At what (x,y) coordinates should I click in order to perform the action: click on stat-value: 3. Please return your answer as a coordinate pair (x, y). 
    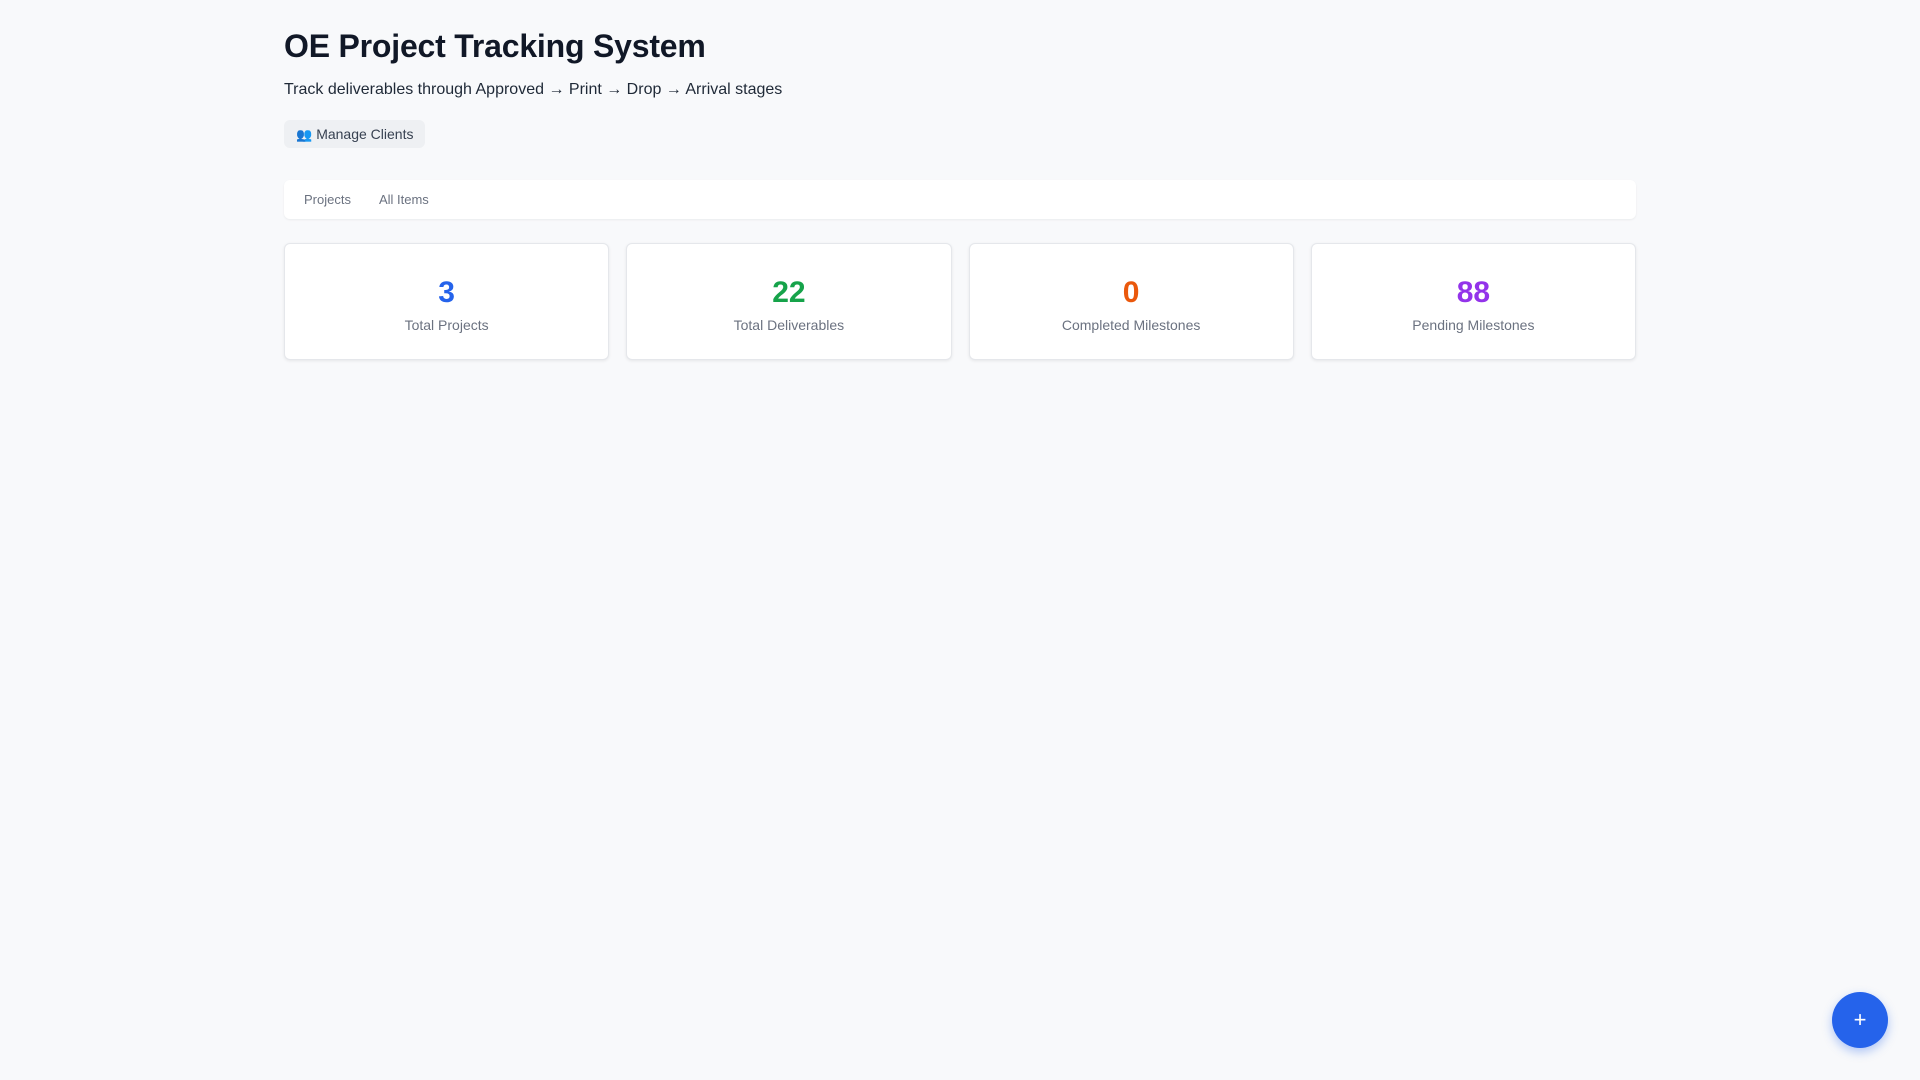
    Looking at the image, I should click on (446, 292).